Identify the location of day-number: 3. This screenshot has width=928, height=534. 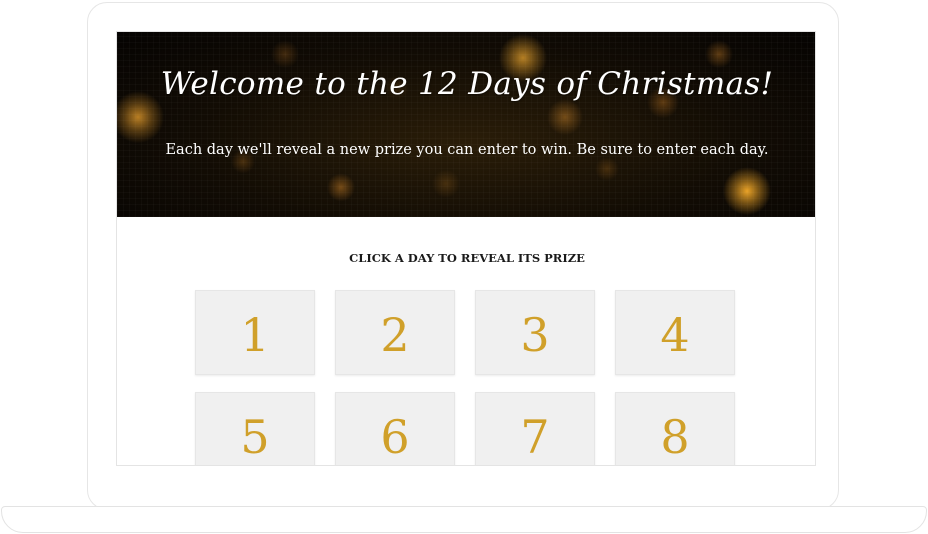
(535, 334).